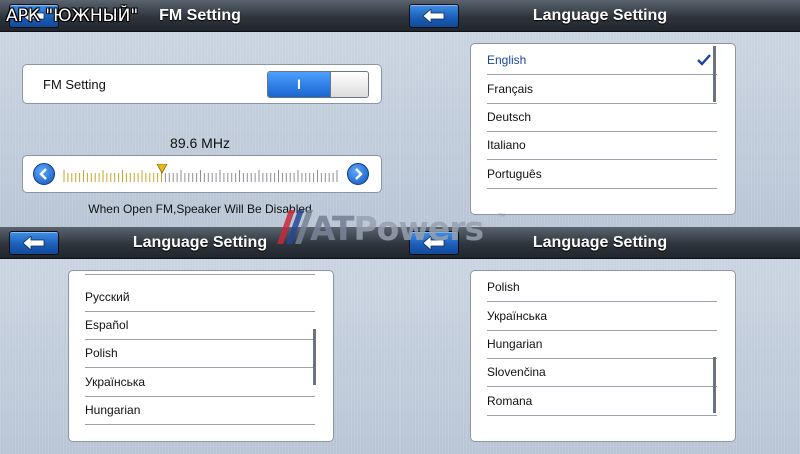  I want to click on language-item-english: English, so click(602, 60).